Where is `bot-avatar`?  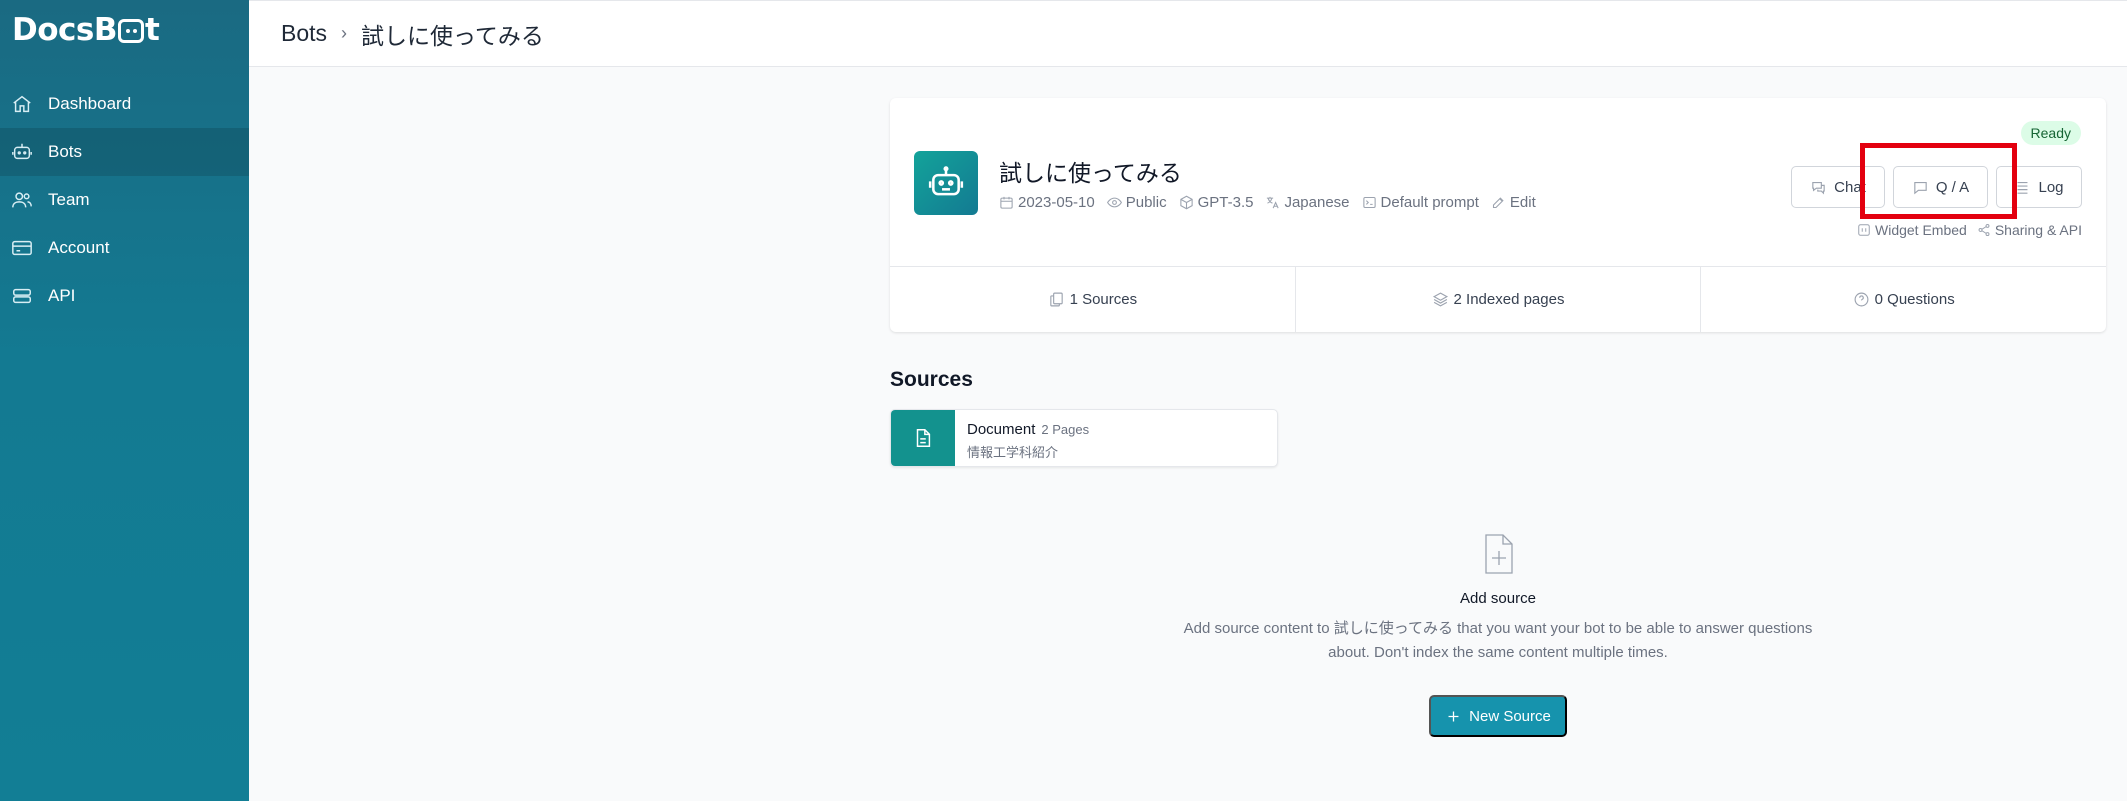 bot-avatar is located at coordinates (946, 183).